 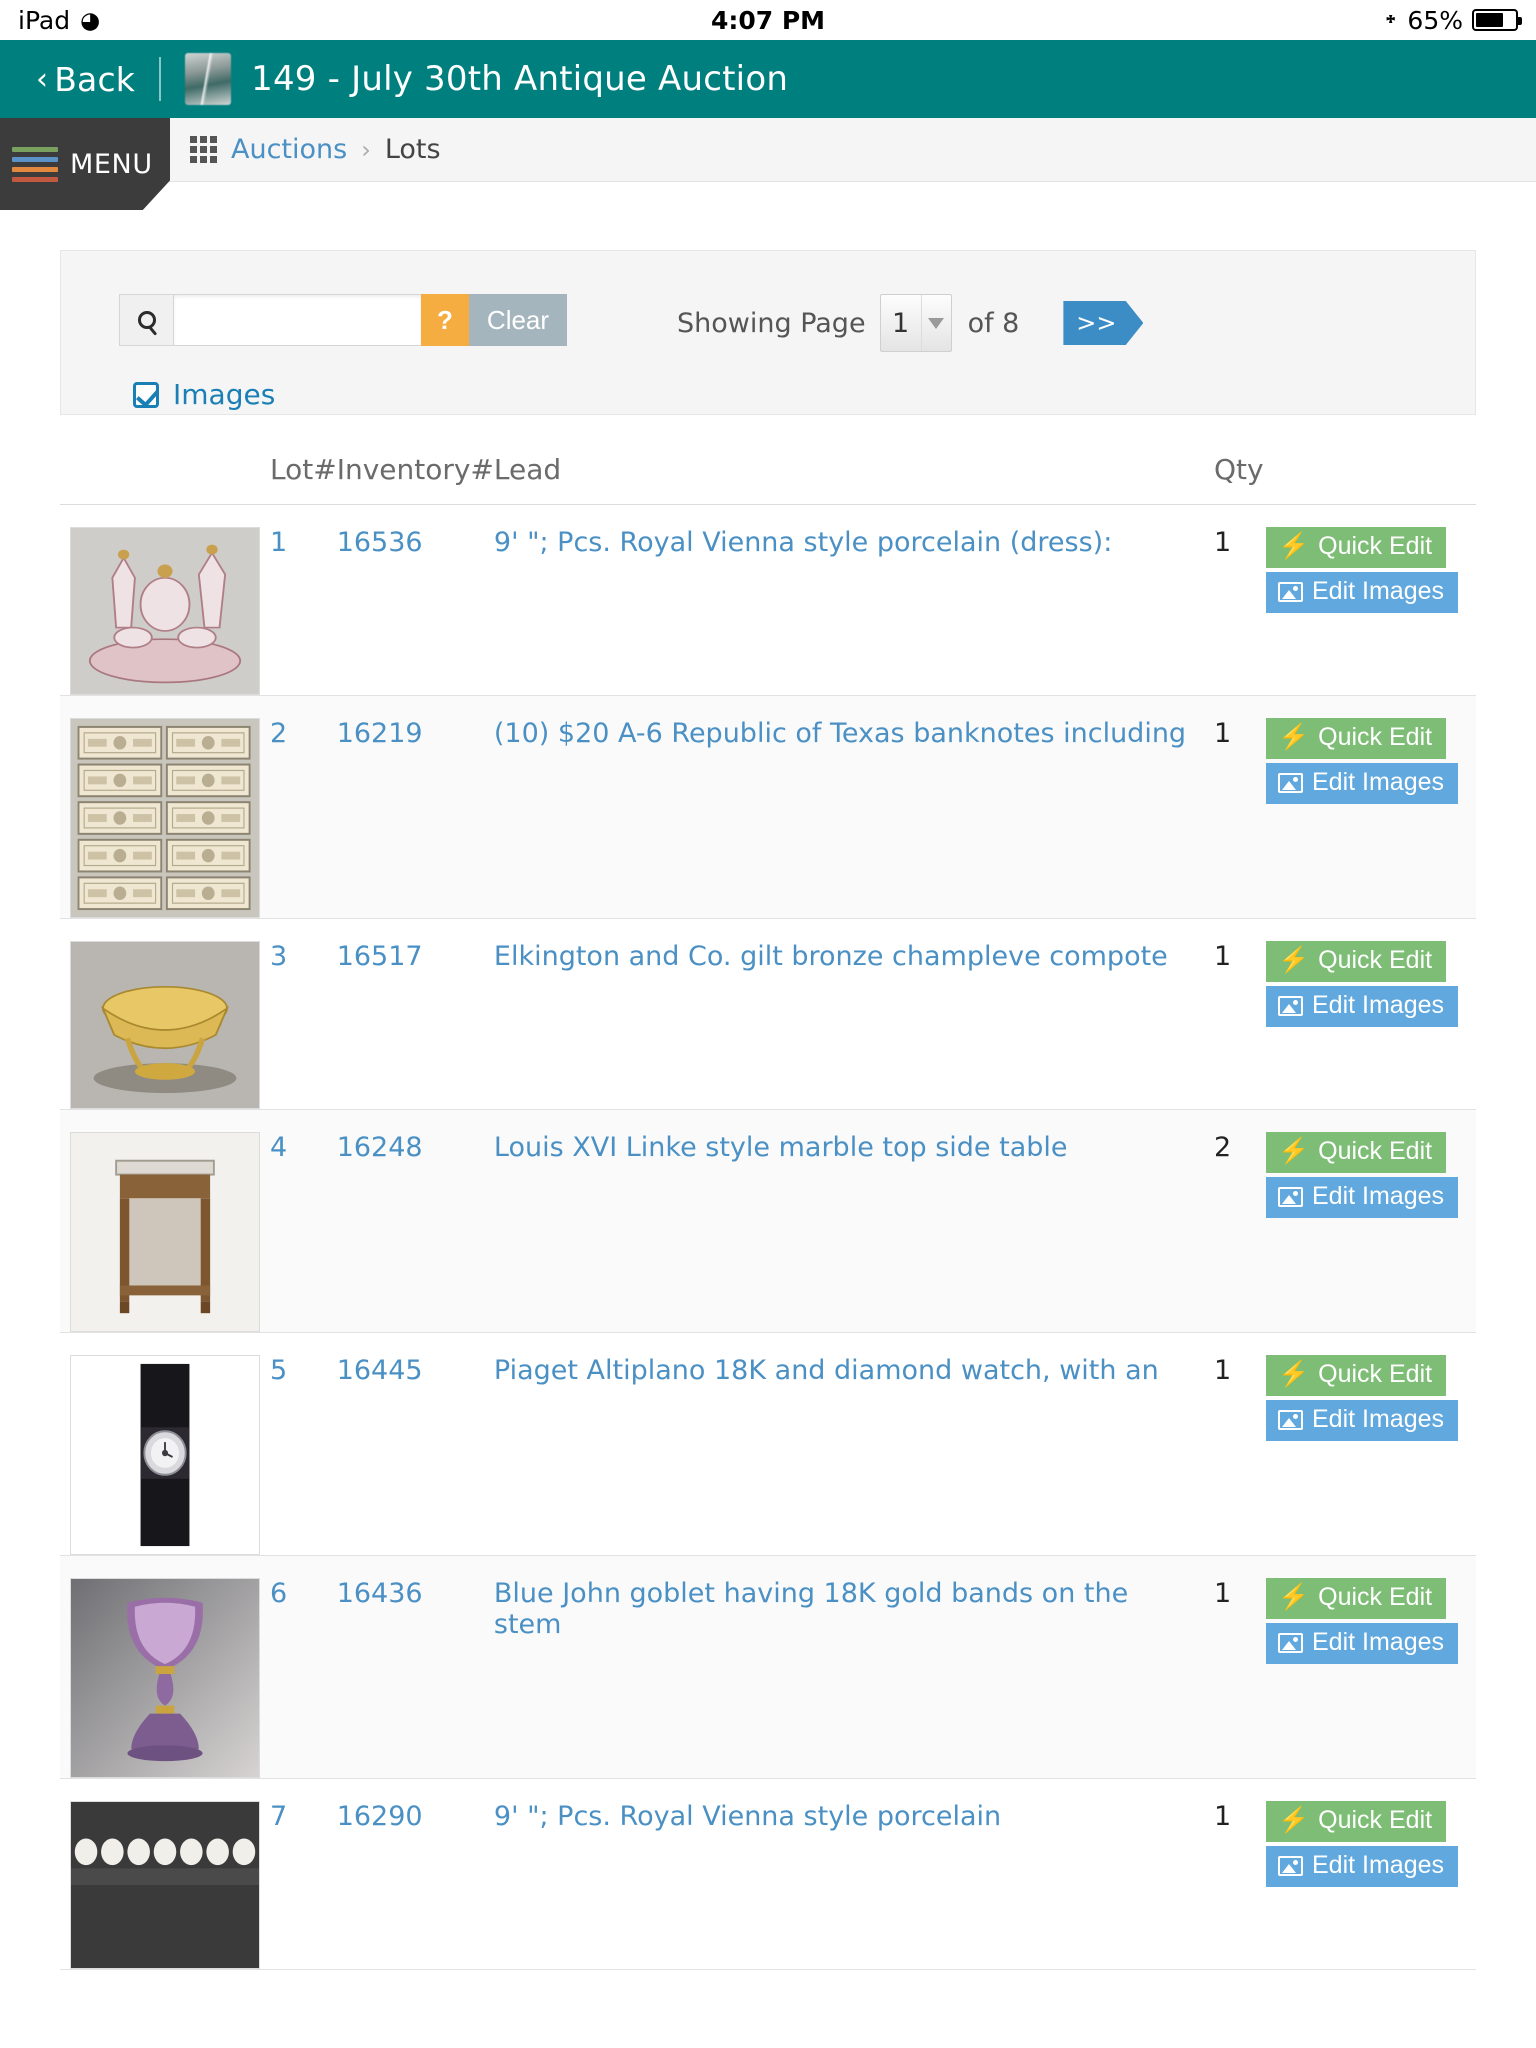 I want to click on back-button: ‹ Back, so click(x=85, y=79).